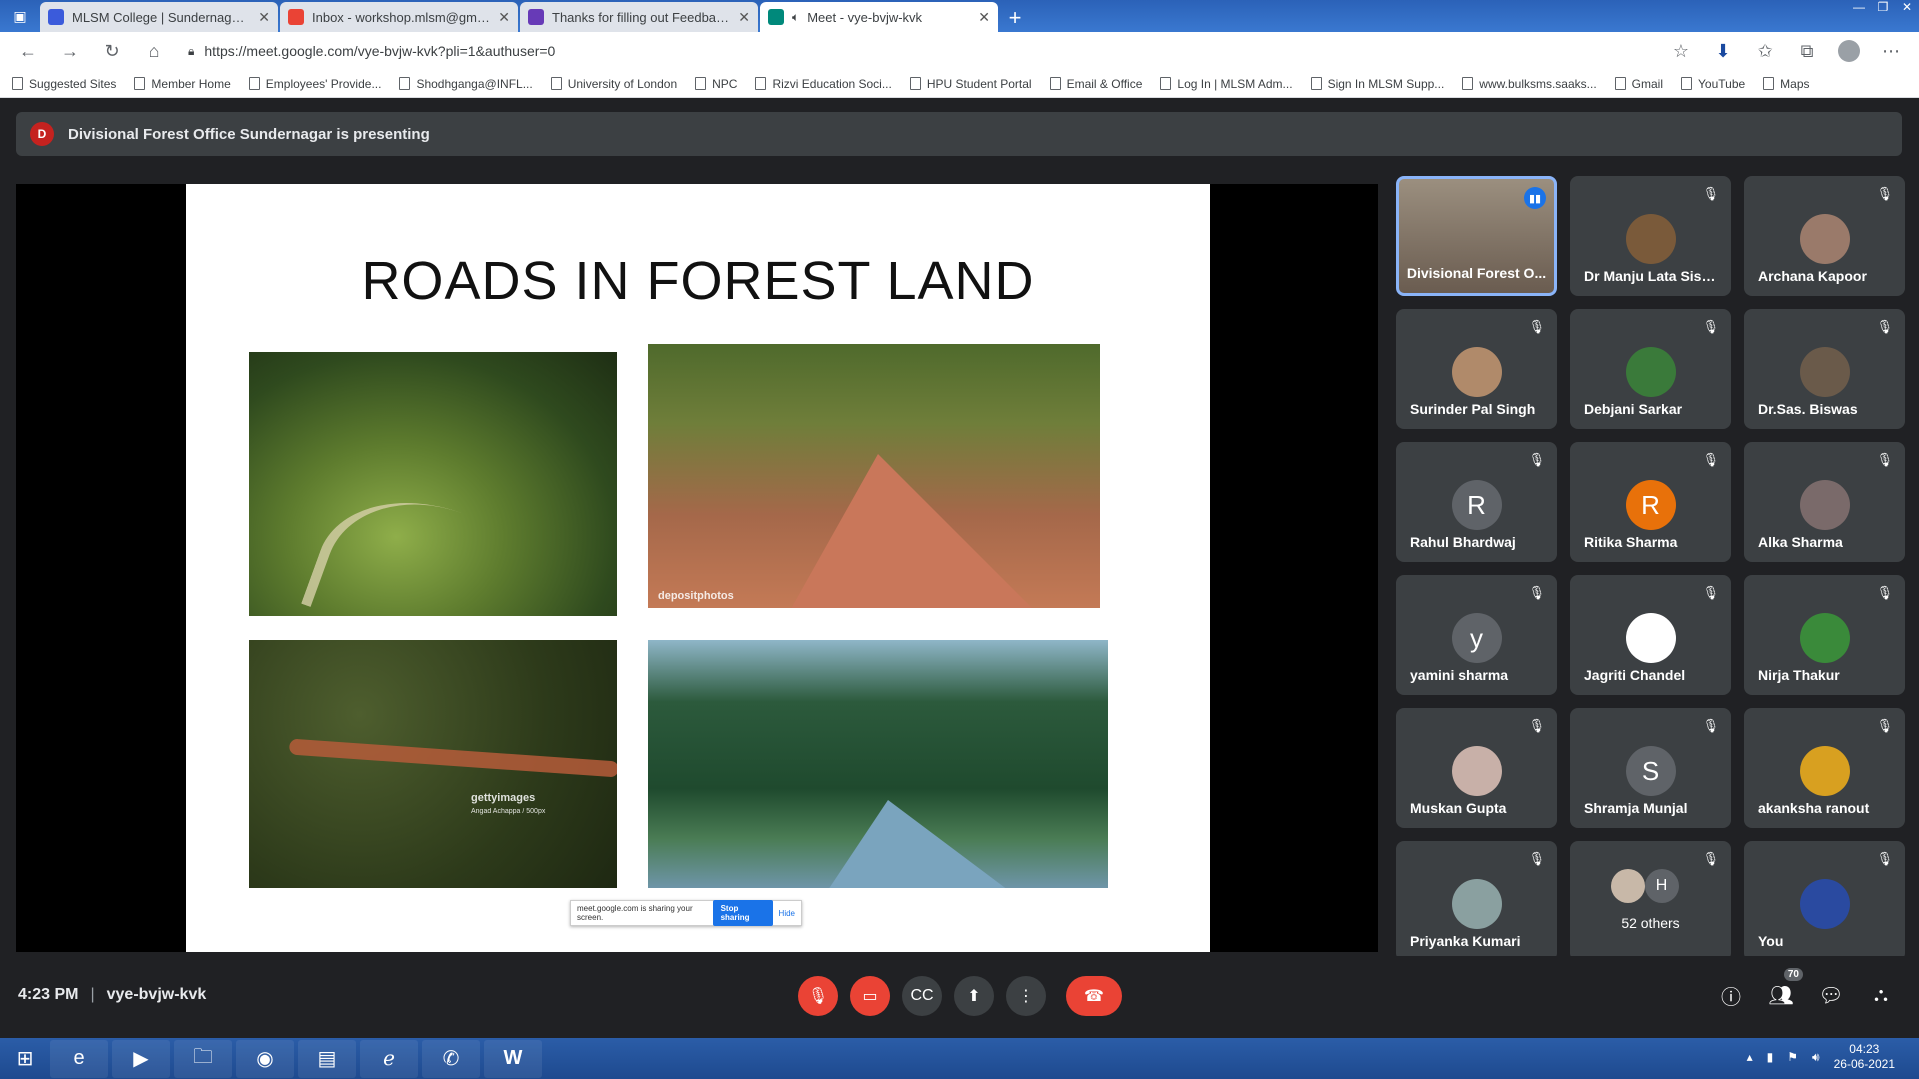 The width and height of the screenshot is (1919, 1079). Describe the element at coordinates (1638, 84) in the screenshot. I see `bookmark-item: Gmail` at that location.